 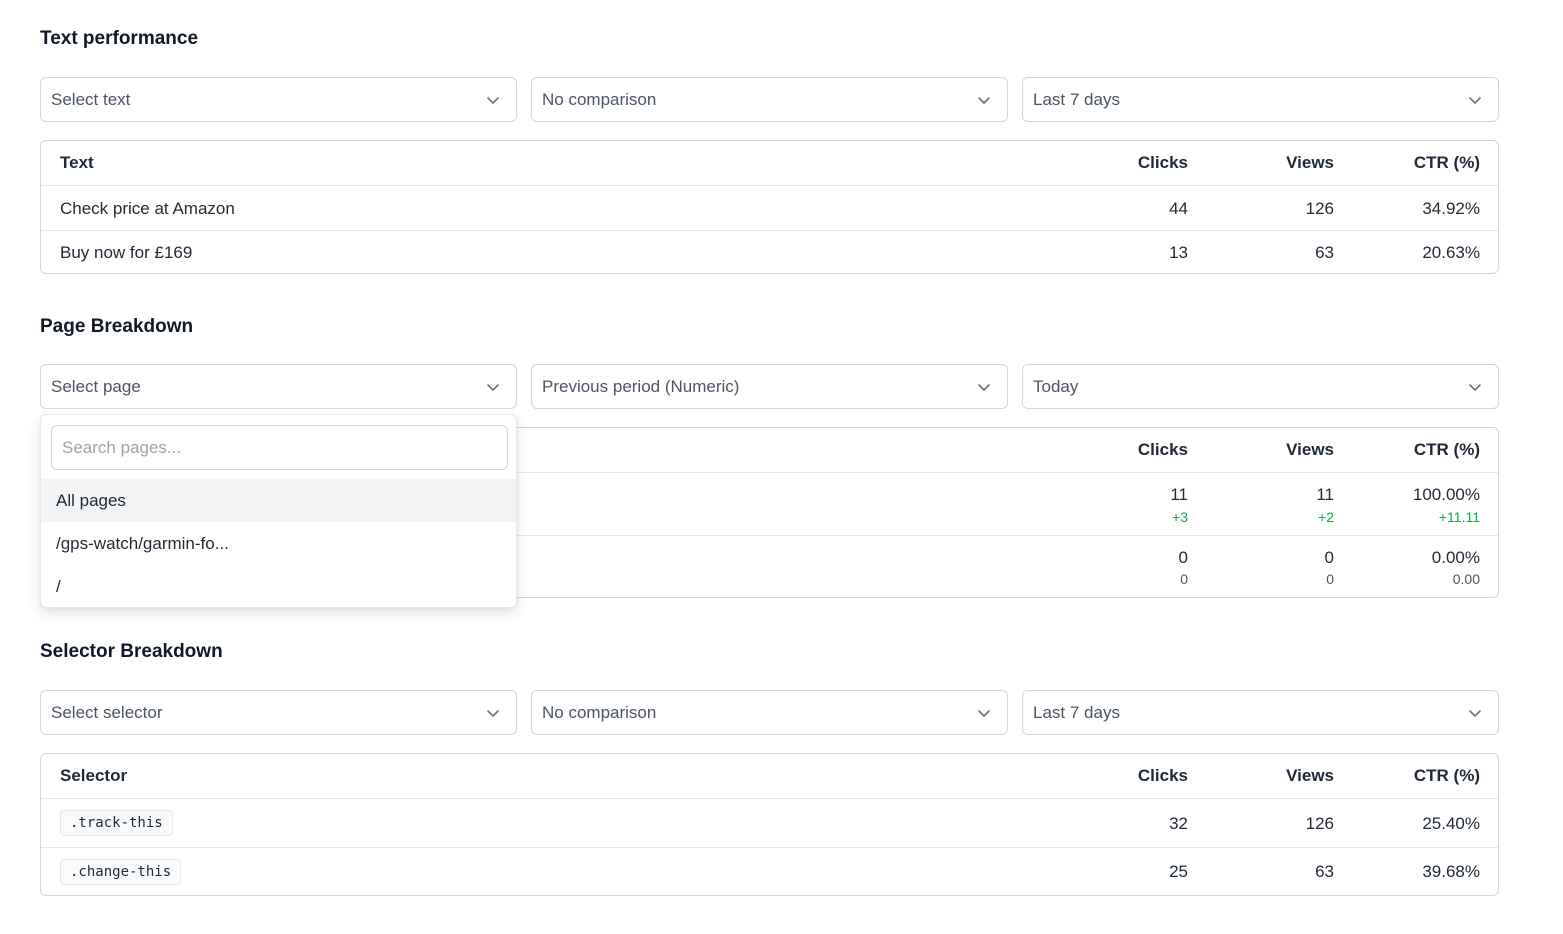 I want to click on page-option-root: /, so click(x=278, y=586).